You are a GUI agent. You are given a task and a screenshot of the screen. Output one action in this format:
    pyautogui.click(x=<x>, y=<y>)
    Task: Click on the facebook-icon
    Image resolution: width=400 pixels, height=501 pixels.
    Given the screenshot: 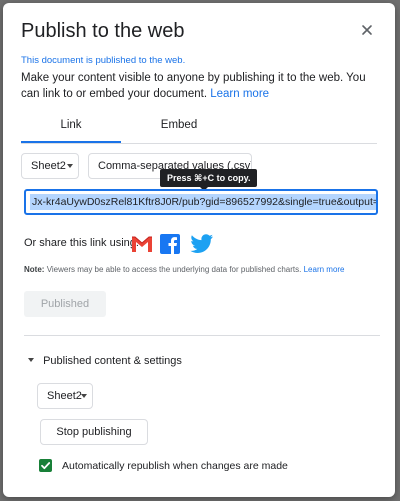 What is the action you would take?
    pyautogui.click(x=171, y=244)
    